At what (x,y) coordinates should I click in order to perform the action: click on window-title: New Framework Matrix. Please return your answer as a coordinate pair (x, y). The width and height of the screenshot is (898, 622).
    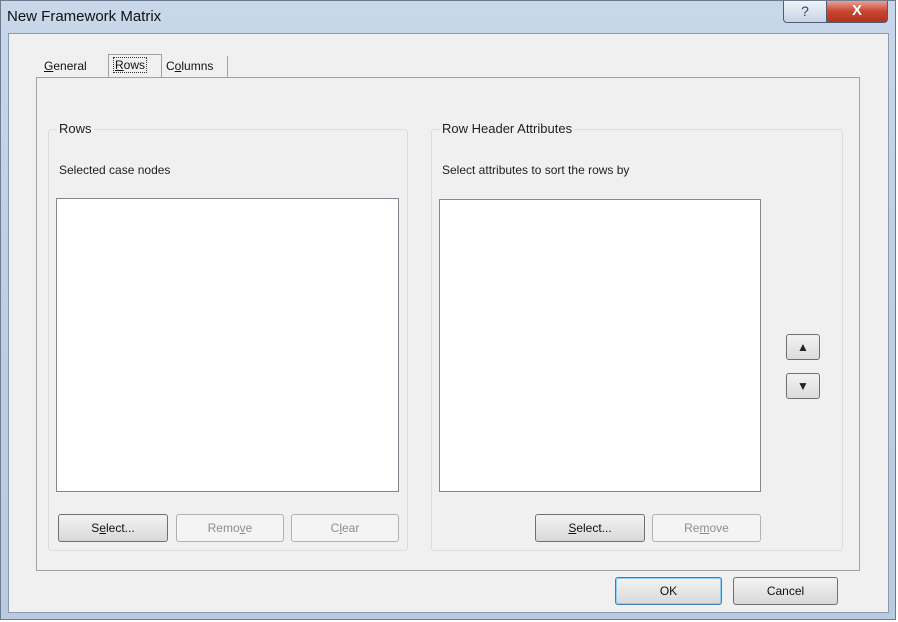
    Looking at the image, I should click on (84, 16).